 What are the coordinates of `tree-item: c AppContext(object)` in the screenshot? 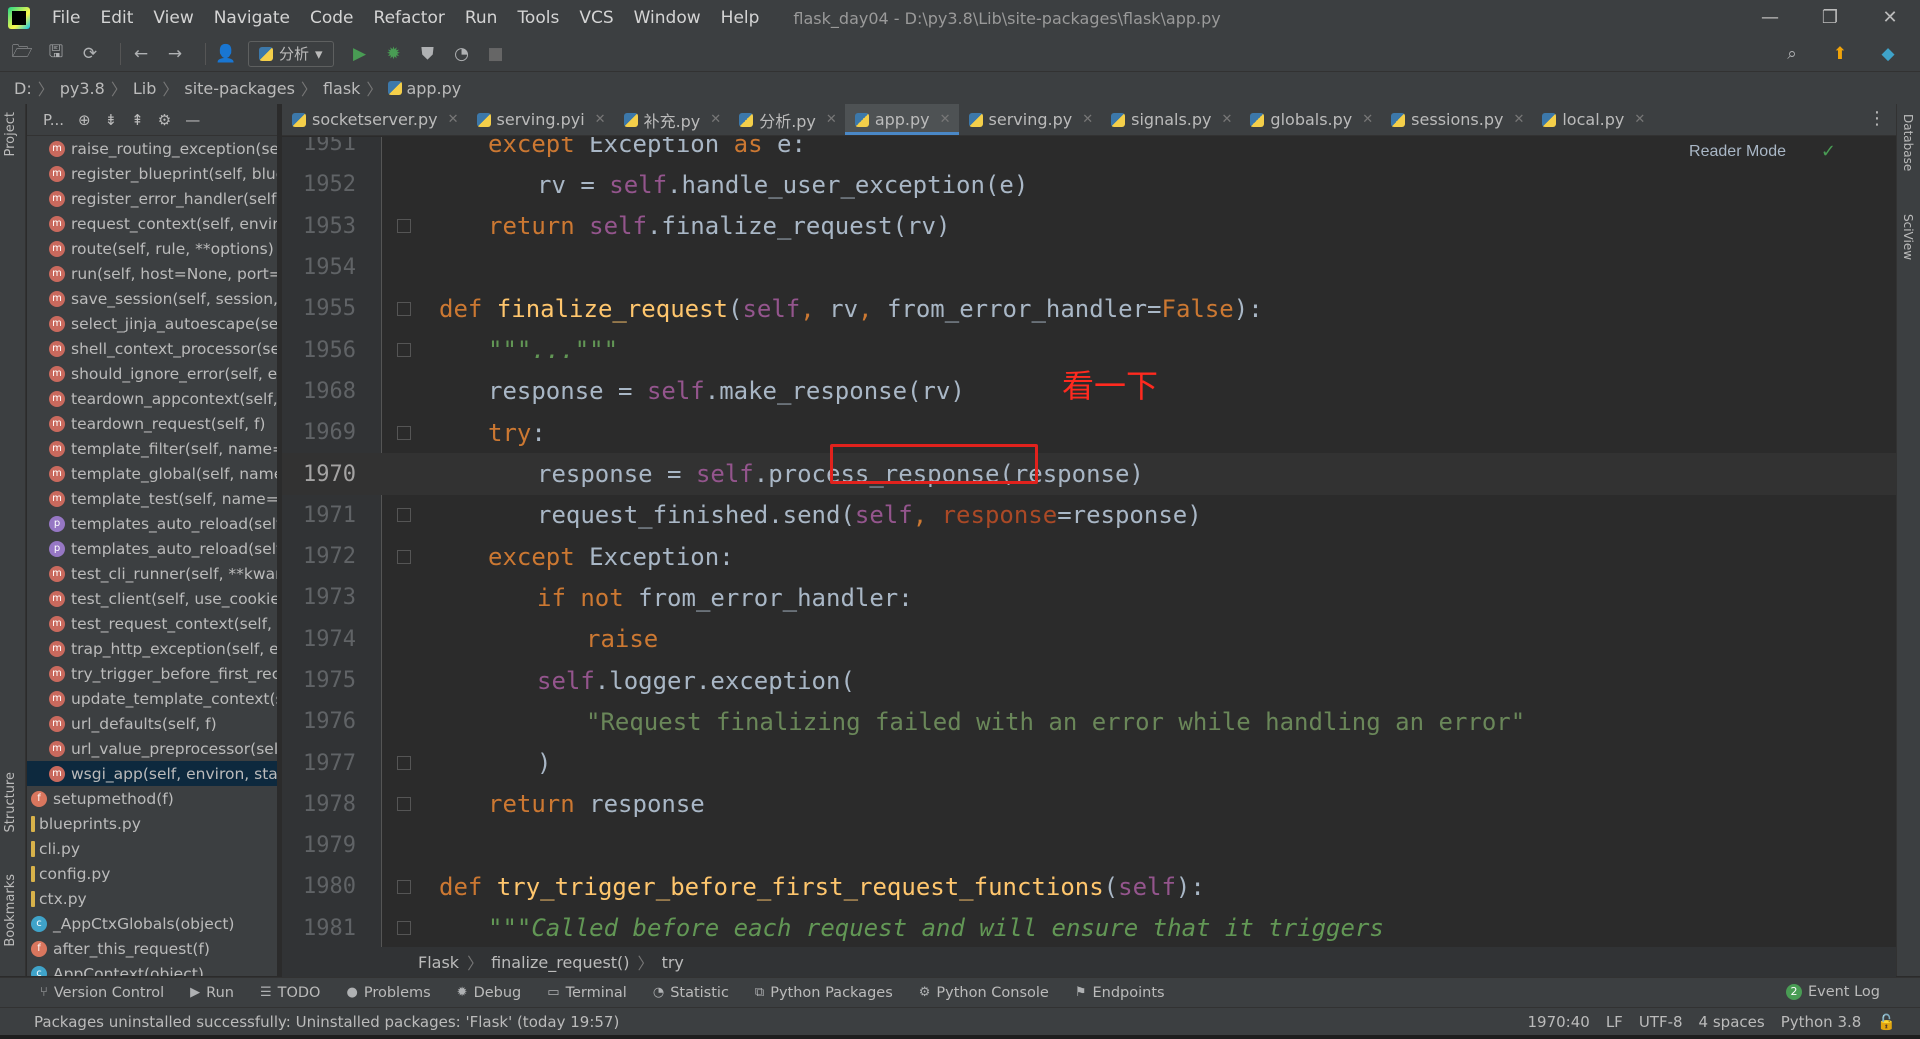 It's located at (152, 968).